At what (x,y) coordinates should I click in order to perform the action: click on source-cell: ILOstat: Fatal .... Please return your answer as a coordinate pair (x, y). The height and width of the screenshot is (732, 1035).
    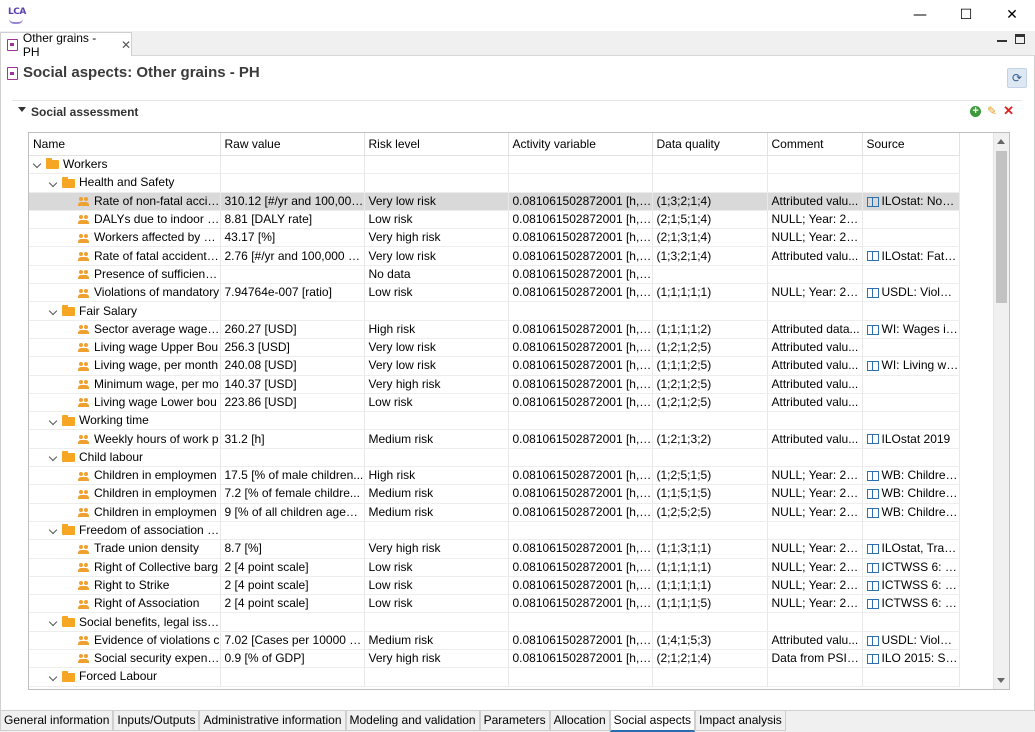
    Looking at the image, I should click on (911, 256).